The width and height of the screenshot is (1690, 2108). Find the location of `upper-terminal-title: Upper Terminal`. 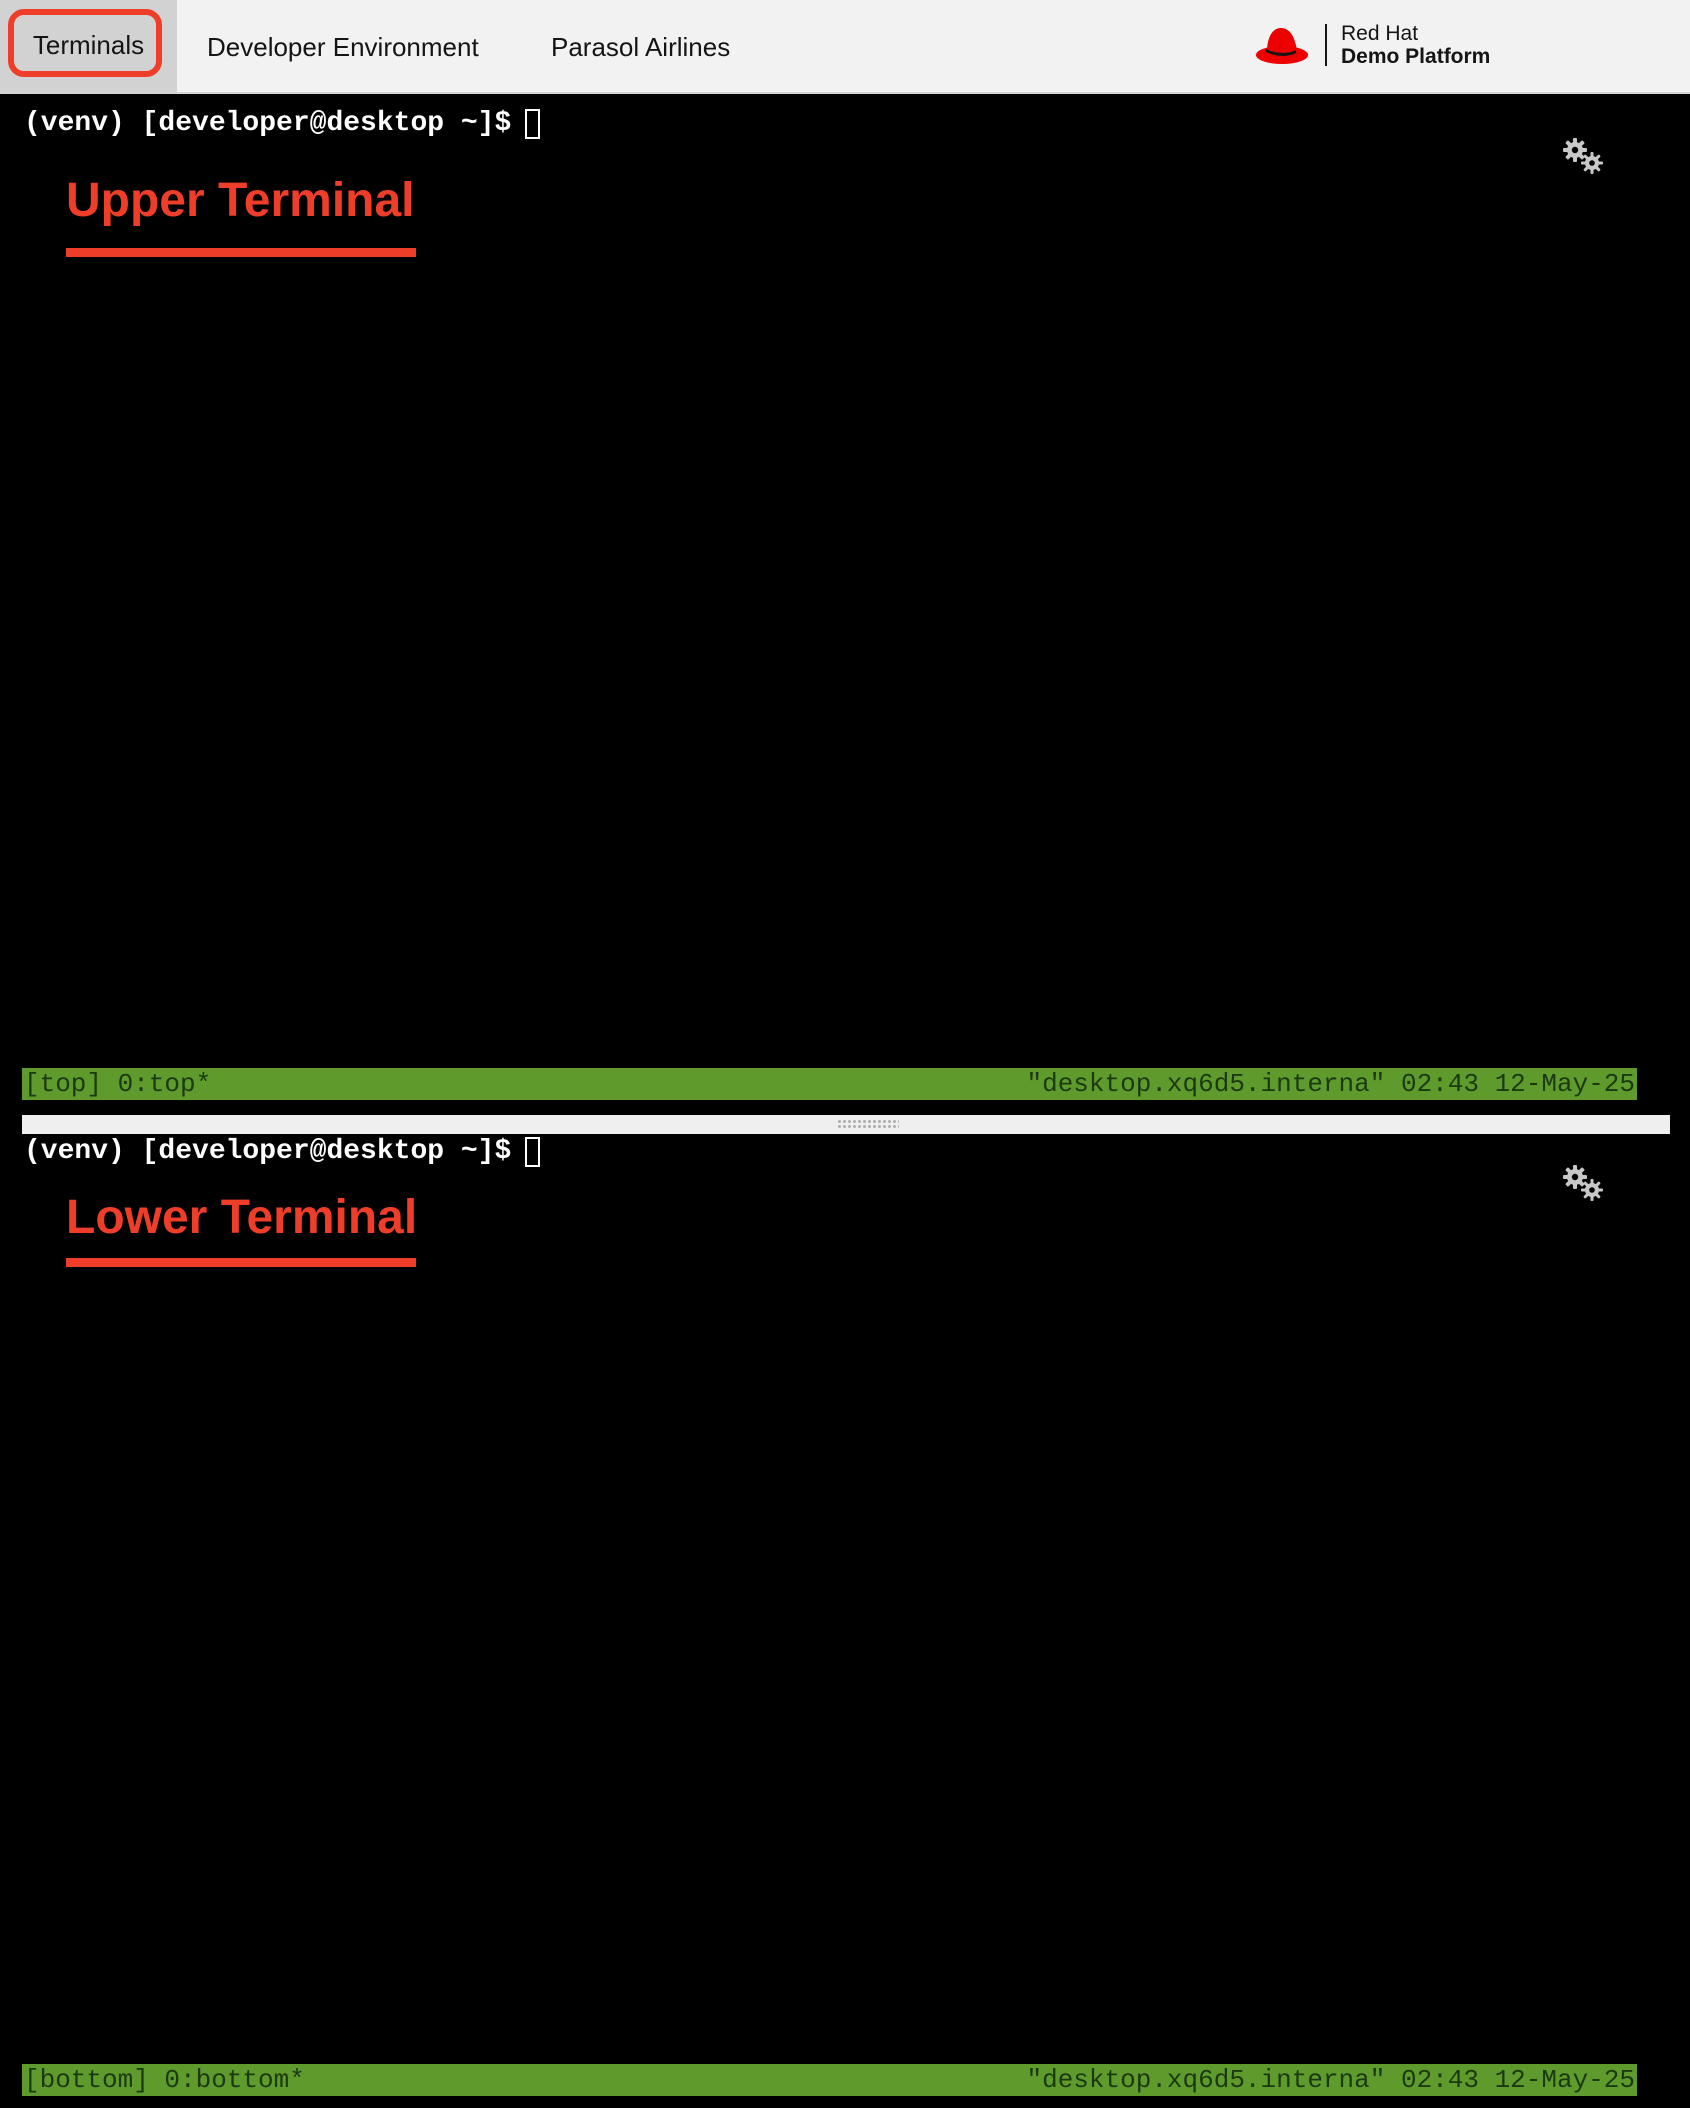

upper-terminal-title: Upper Terminal is located at coordinates (240, 200).